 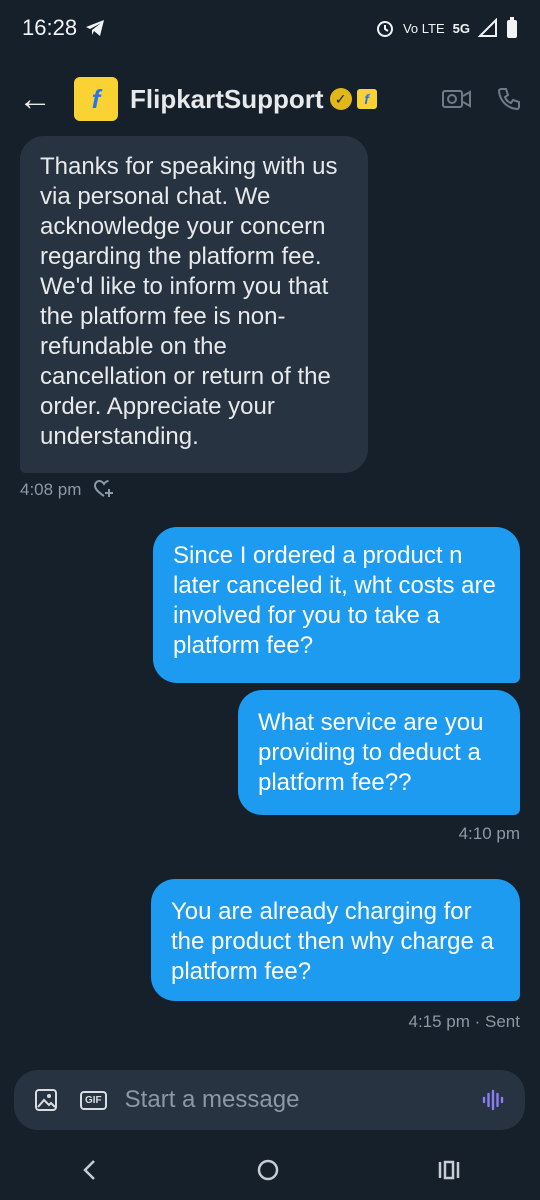 I want to click on video-call-icon, so click(x=457, y=99).